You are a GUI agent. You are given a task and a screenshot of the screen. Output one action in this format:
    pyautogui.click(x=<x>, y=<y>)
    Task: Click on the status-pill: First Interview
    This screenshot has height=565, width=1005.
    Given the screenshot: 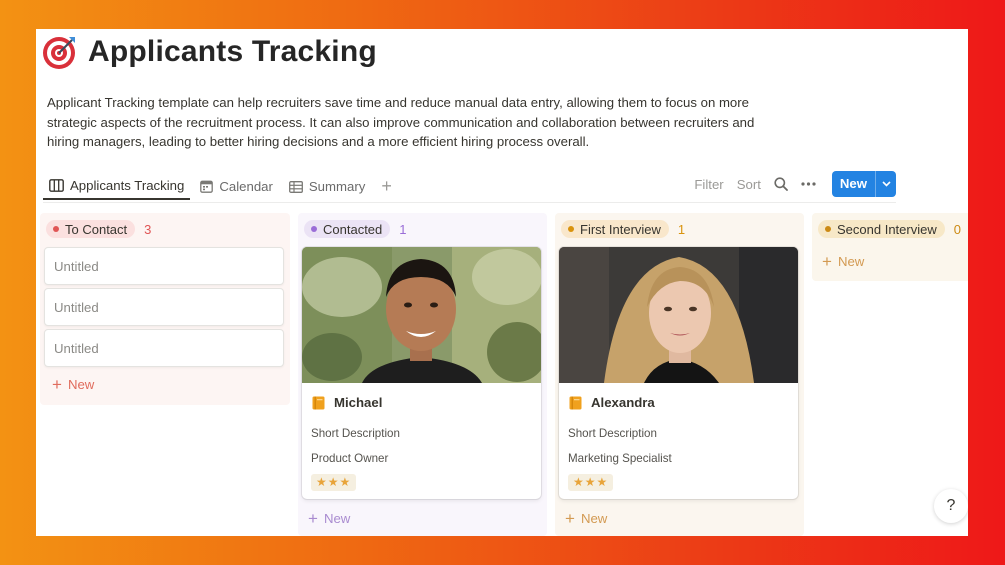 What is the action you would take?
    pyautogui.click(x=615, y=229)
    